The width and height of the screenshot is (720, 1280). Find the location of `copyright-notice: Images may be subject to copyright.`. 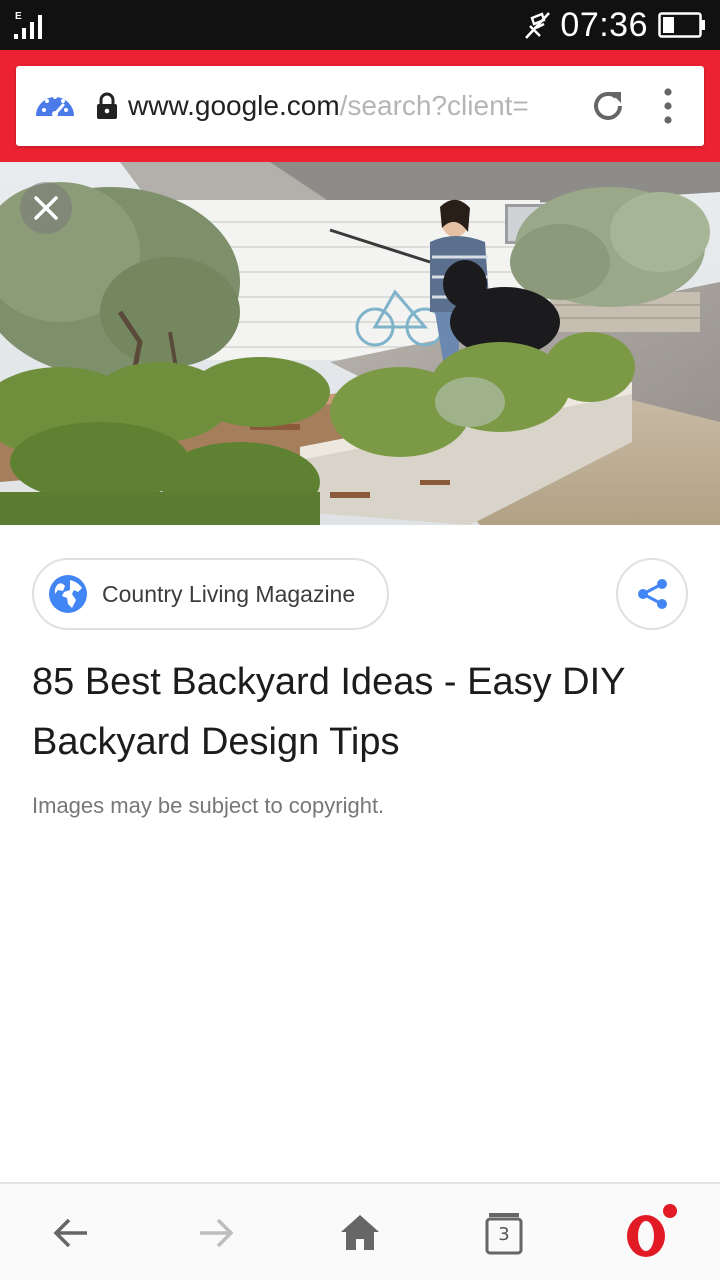

copyright-notice: Images may be subject to copyright. is located at coordinates (208, 805).